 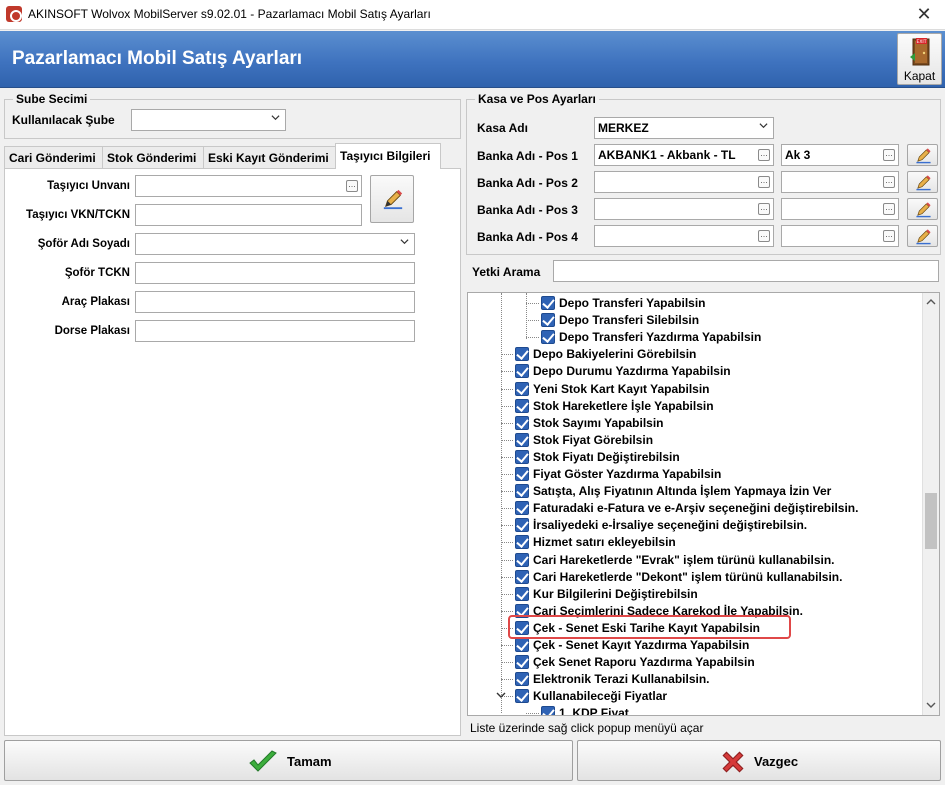 What do you see at coordinates (641, 645) in the screenshot?
I see `tree-item-label: Çek - Senet Kayıt Yazdırma Yapabilsin` at bounding box center [641, 645].